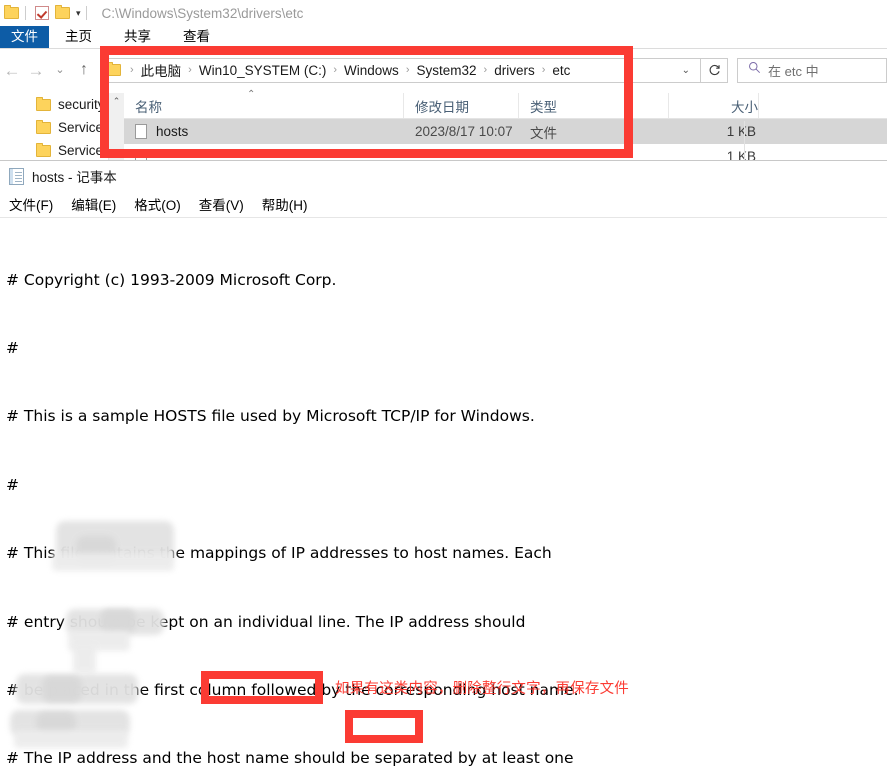 Image resolution: width=887 pixels, height=773 pixels. I want to click on notepad-menu-bar: 文件(F) 编辑(E) 格式(O) 查看(V) 帮助(H), so click(443, 204).